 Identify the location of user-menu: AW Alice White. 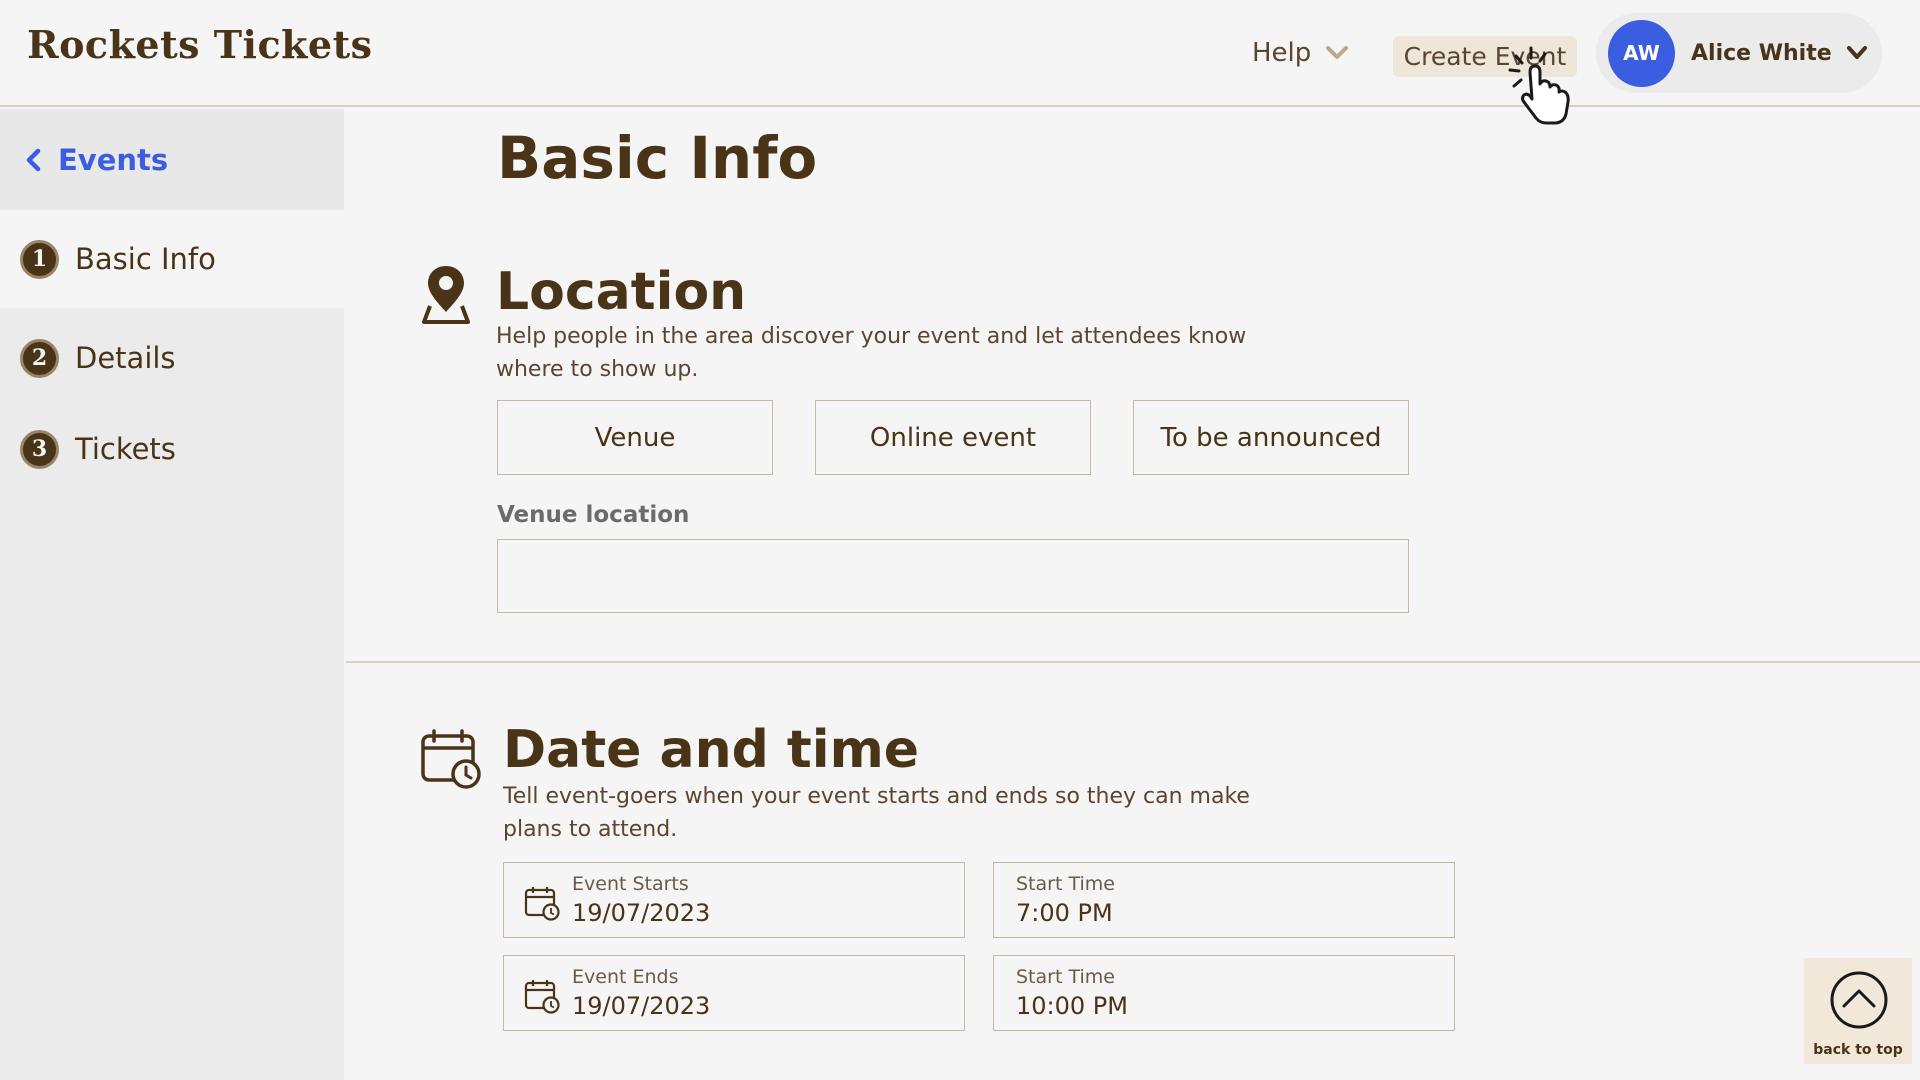
(1739, 53).